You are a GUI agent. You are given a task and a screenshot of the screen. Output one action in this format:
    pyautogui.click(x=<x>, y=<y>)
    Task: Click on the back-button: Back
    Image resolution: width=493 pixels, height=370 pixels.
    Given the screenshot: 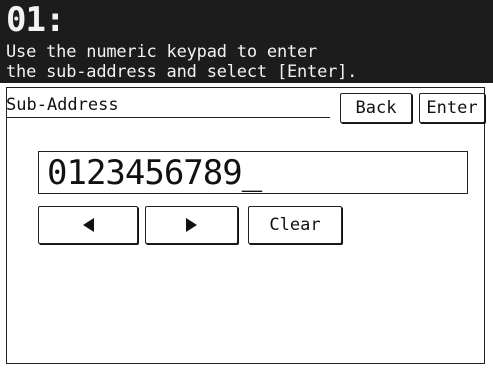 What is the action you would take?
    pyautogui.click(x=376, y=108)
    